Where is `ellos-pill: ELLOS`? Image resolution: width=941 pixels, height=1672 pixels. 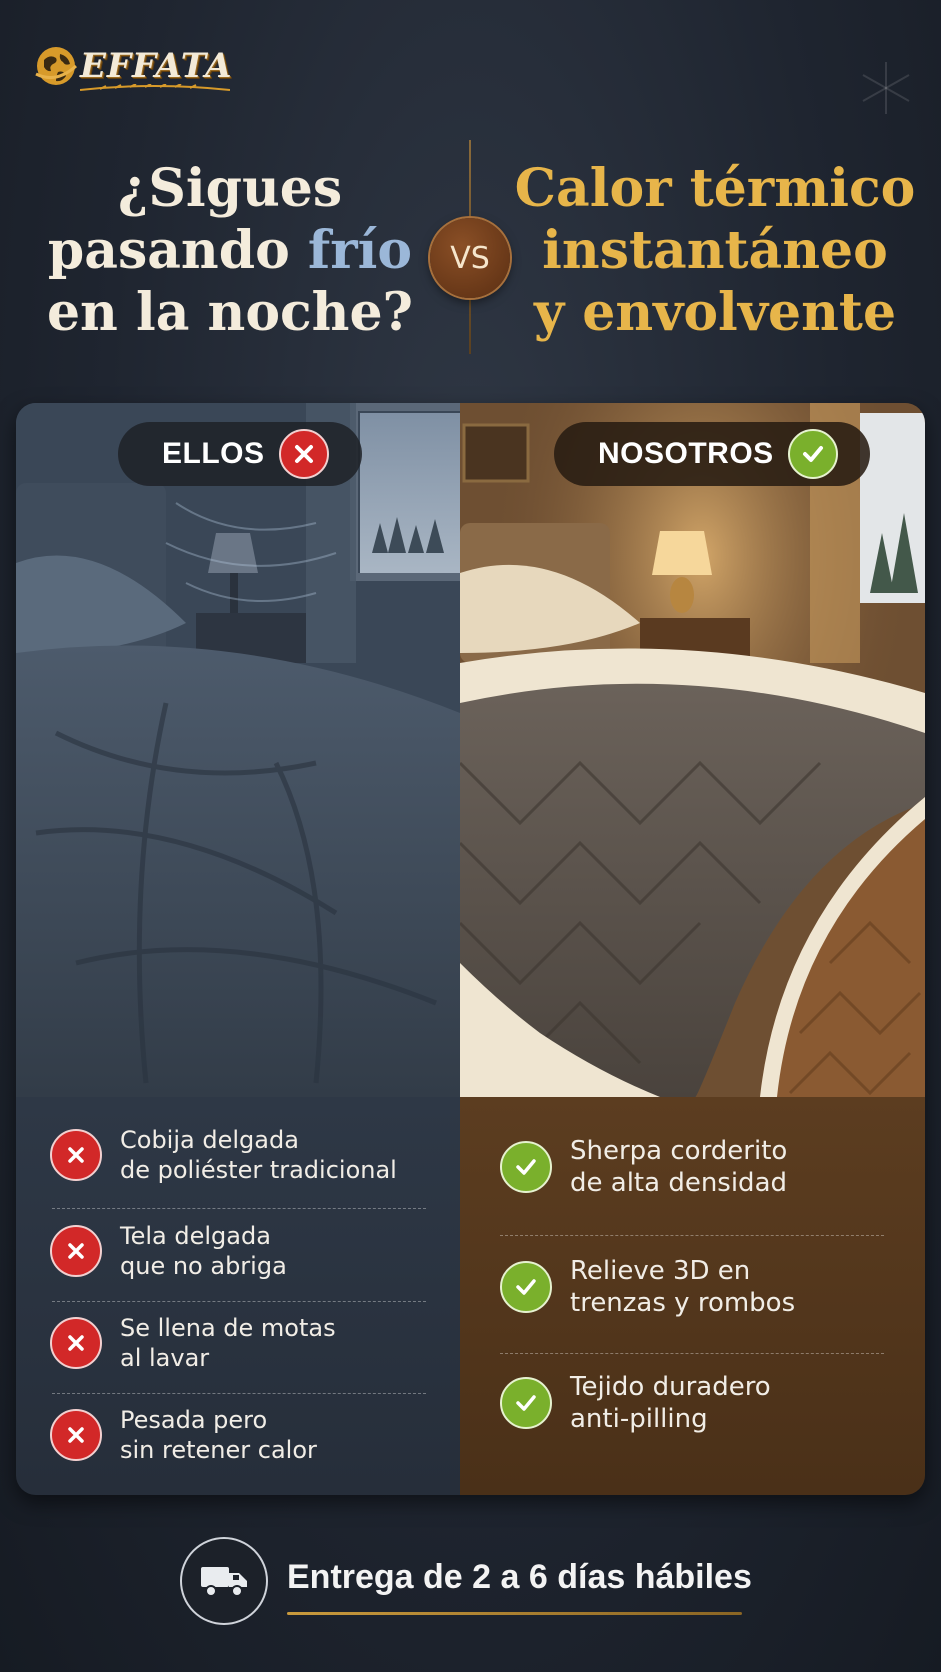
ellos-pill: ELLOS is located at coordinates (240, 454).